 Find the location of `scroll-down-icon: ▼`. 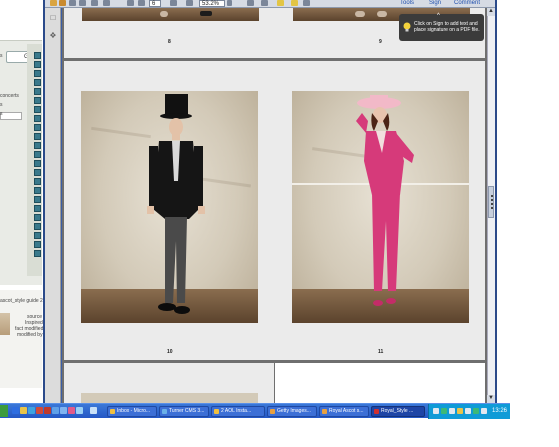

scroll-down-icon: ▼ is located at coordinates (491, 399).